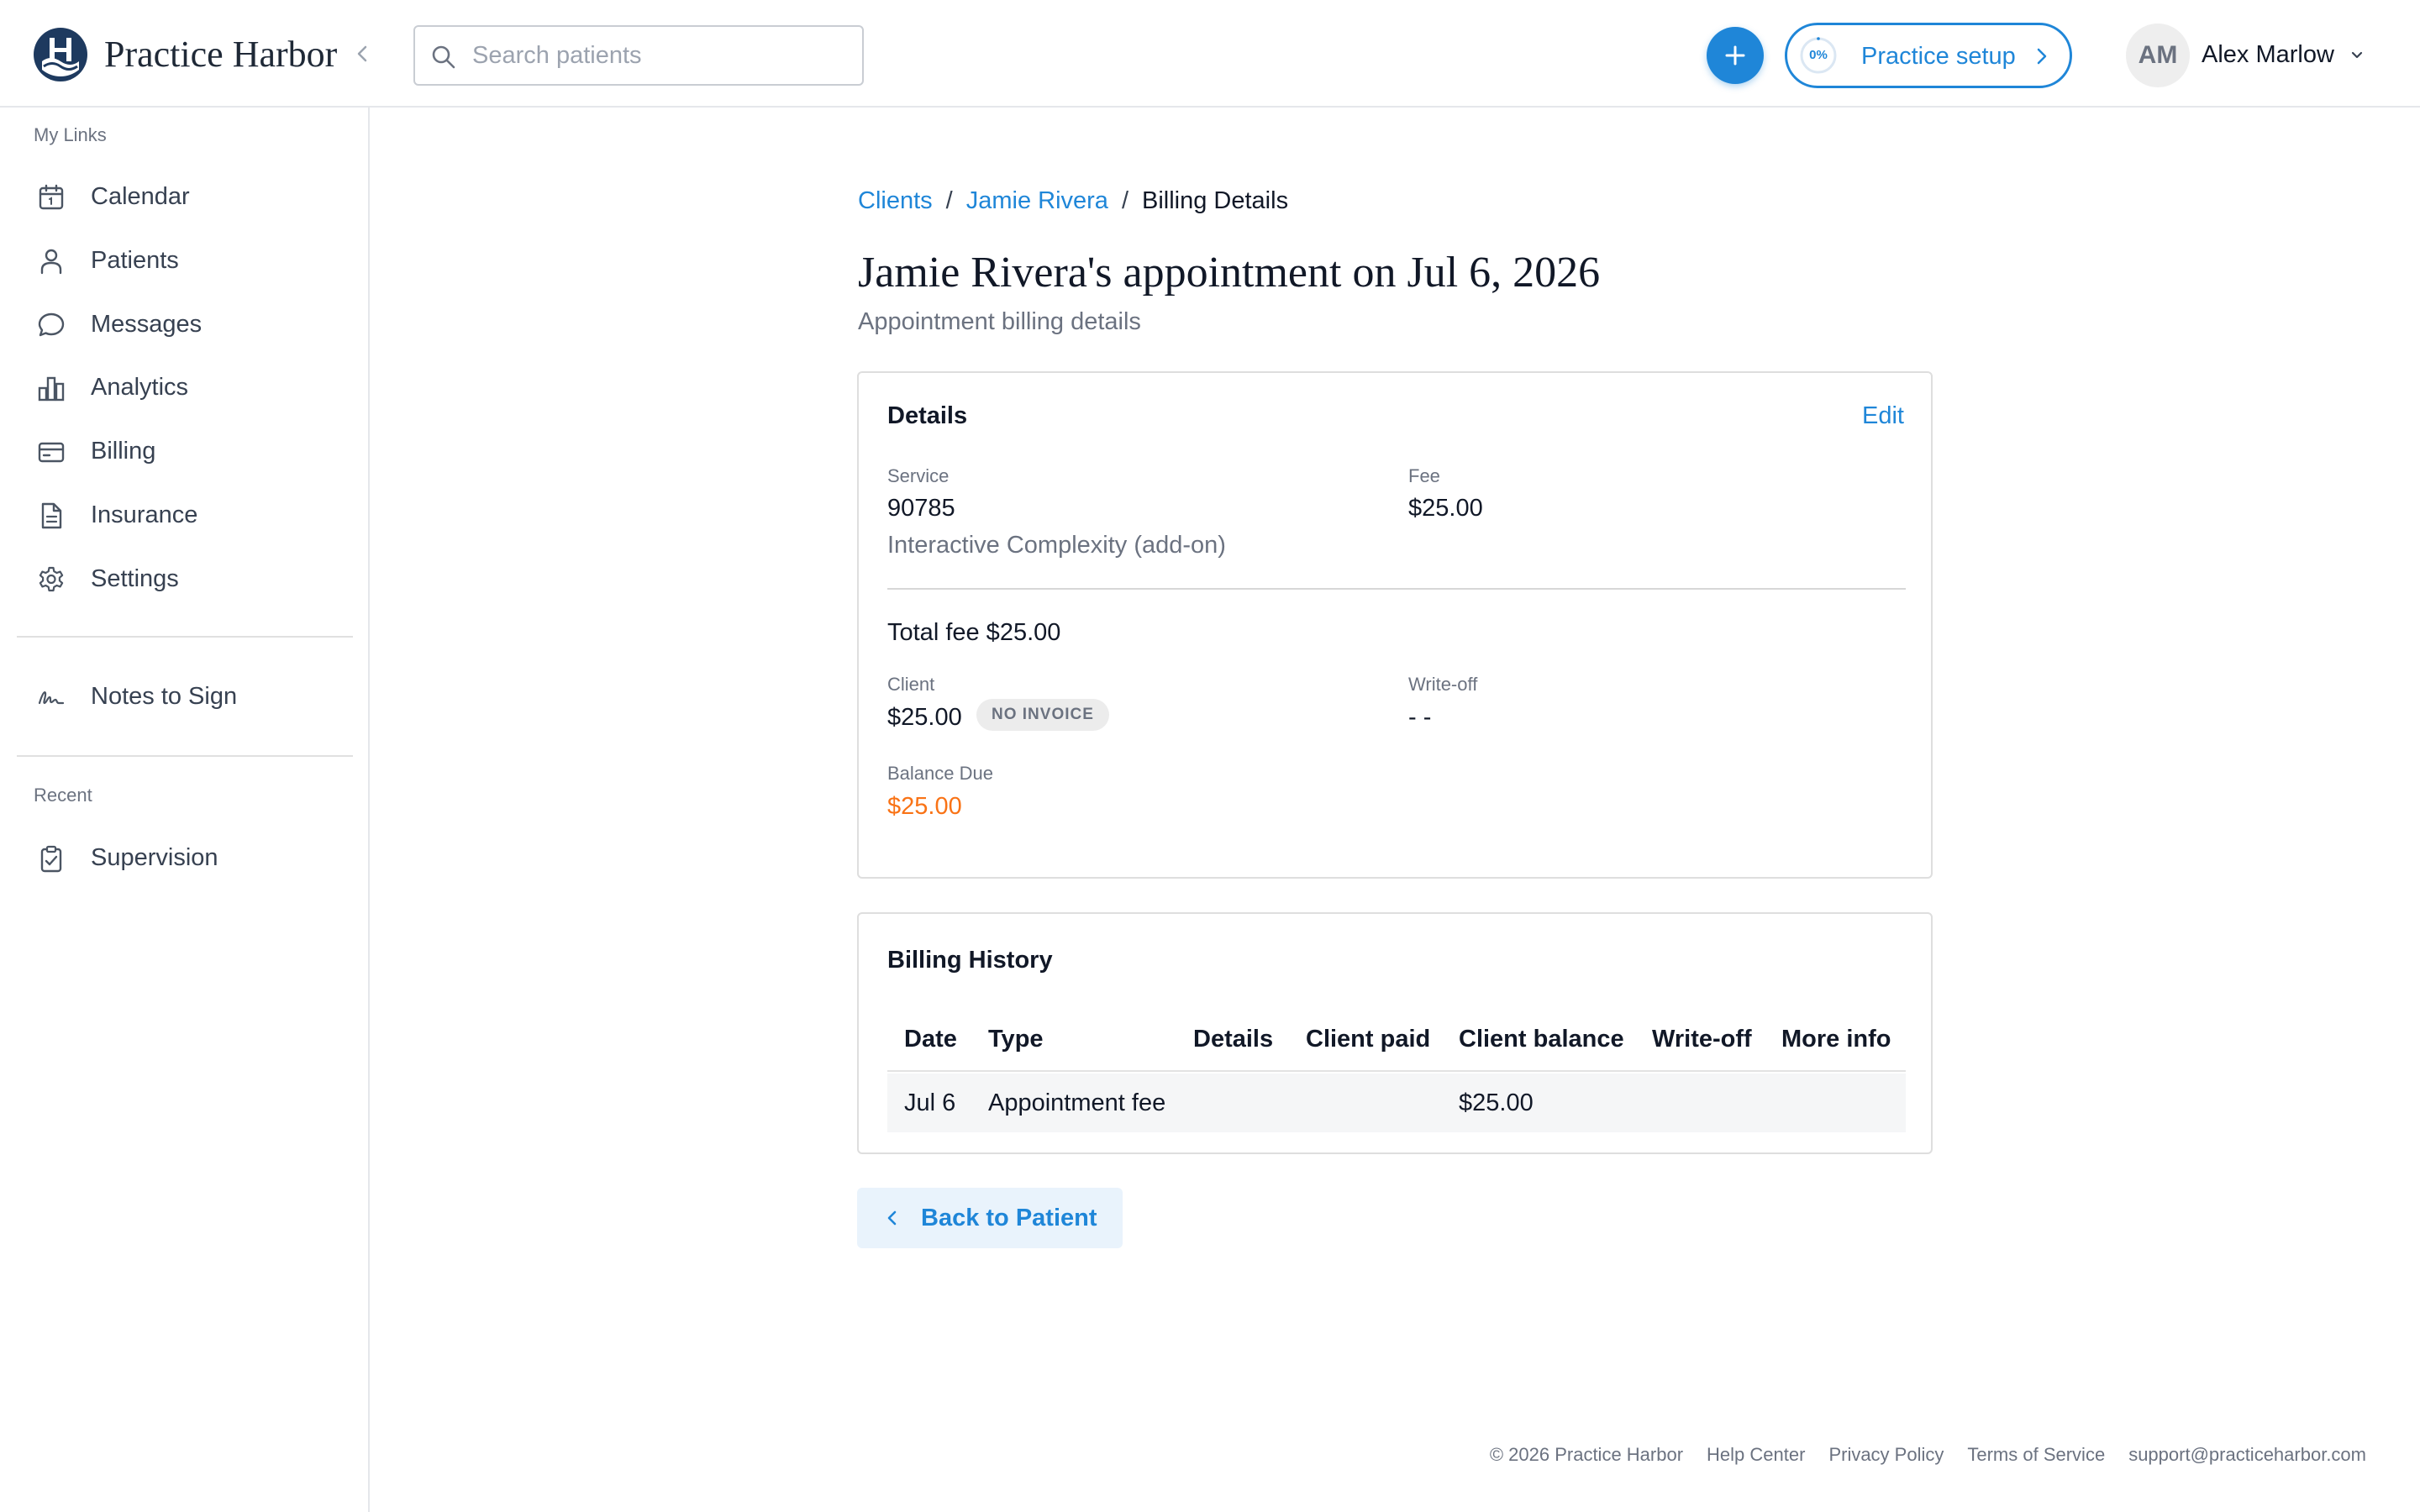 The width and height of the screenshot is (2420, 1512). I want to click on column-header-more-info: More info, so click(1836, 1039).